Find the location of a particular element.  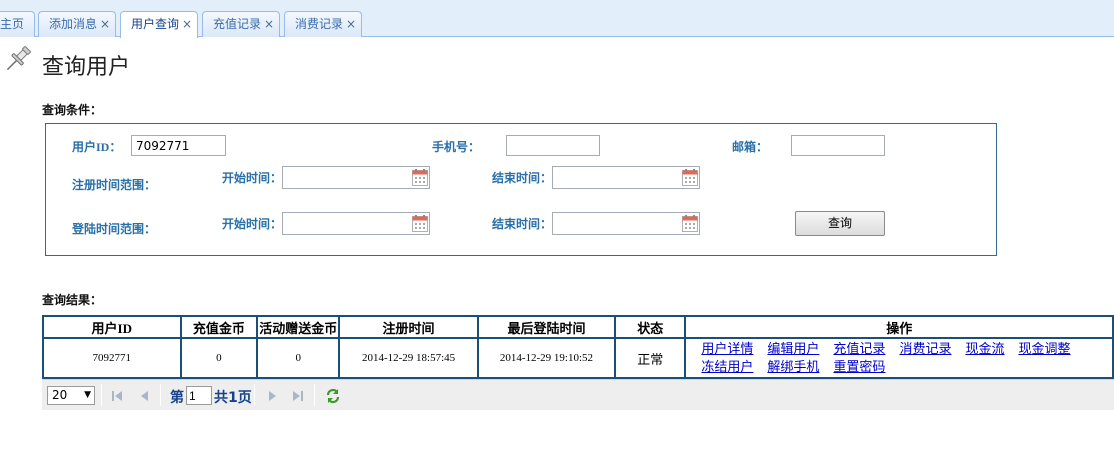

column-header: 状态 is located at coordinates (650, 327).